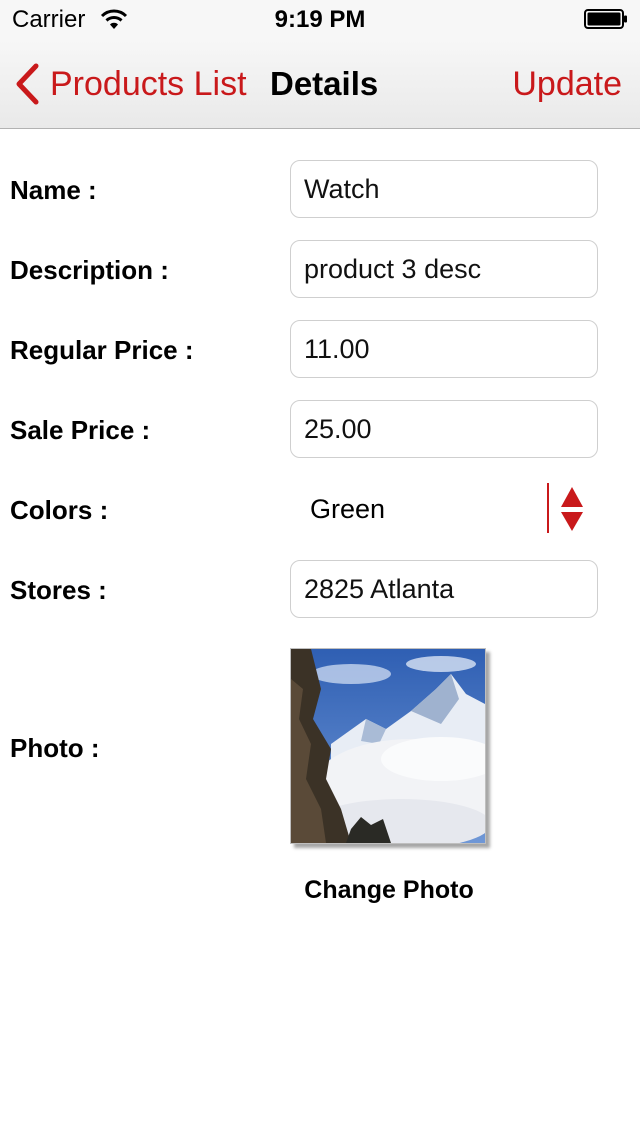  Describe the element at coordinates (567, 84) in the screenshot. I see `update-button: Update` at that location.